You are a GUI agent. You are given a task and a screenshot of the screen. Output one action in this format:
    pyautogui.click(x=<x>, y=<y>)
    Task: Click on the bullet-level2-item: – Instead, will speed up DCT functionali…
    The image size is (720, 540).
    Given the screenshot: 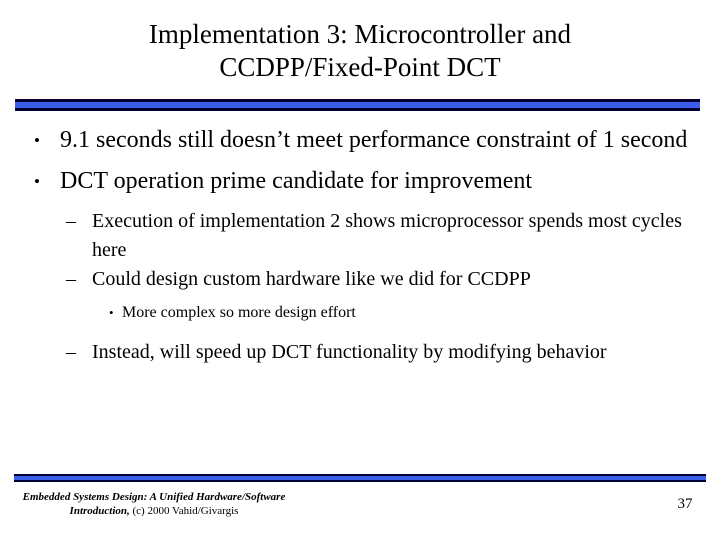 What is the action you would take?
    pyautogui.click(x=360, y=352)
    